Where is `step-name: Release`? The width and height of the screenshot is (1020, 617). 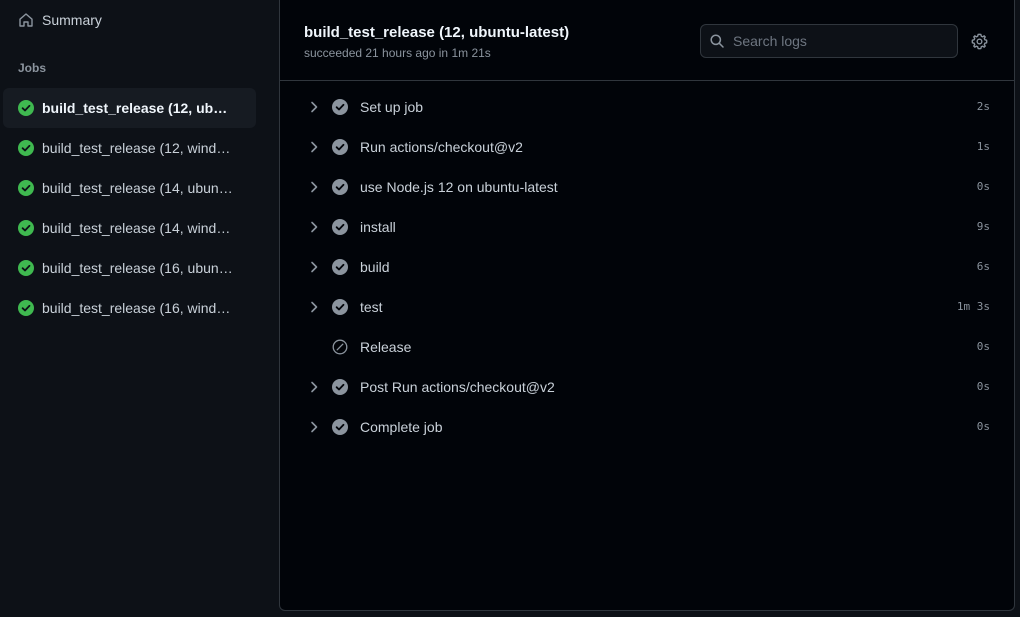 step-name: Release is located at coordinates (386, 347).